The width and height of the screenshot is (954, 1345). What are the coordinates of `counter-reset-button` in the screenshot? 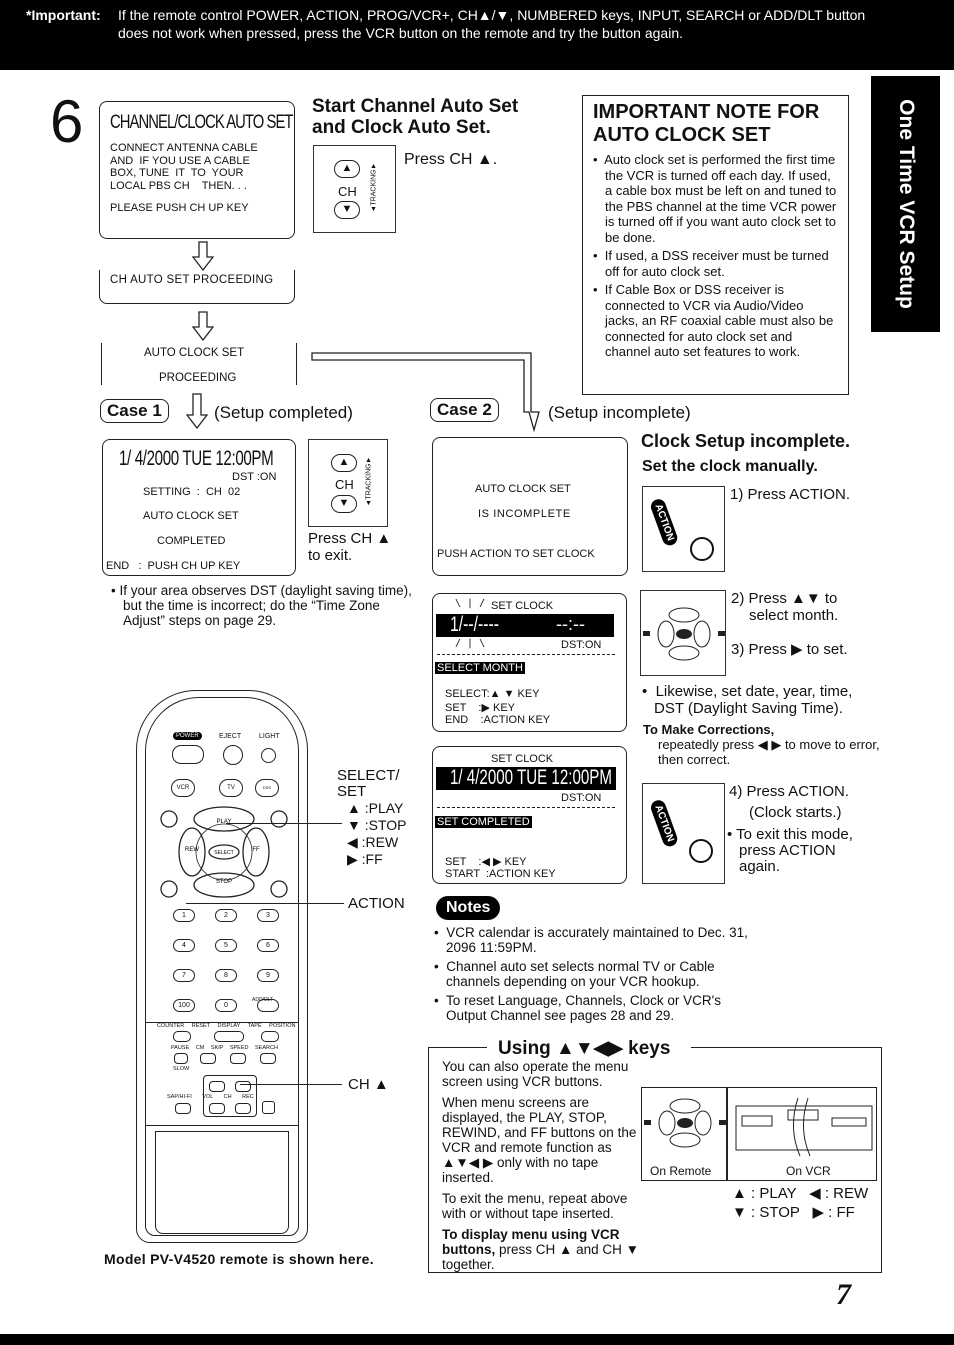 It's located at (182, 1036).